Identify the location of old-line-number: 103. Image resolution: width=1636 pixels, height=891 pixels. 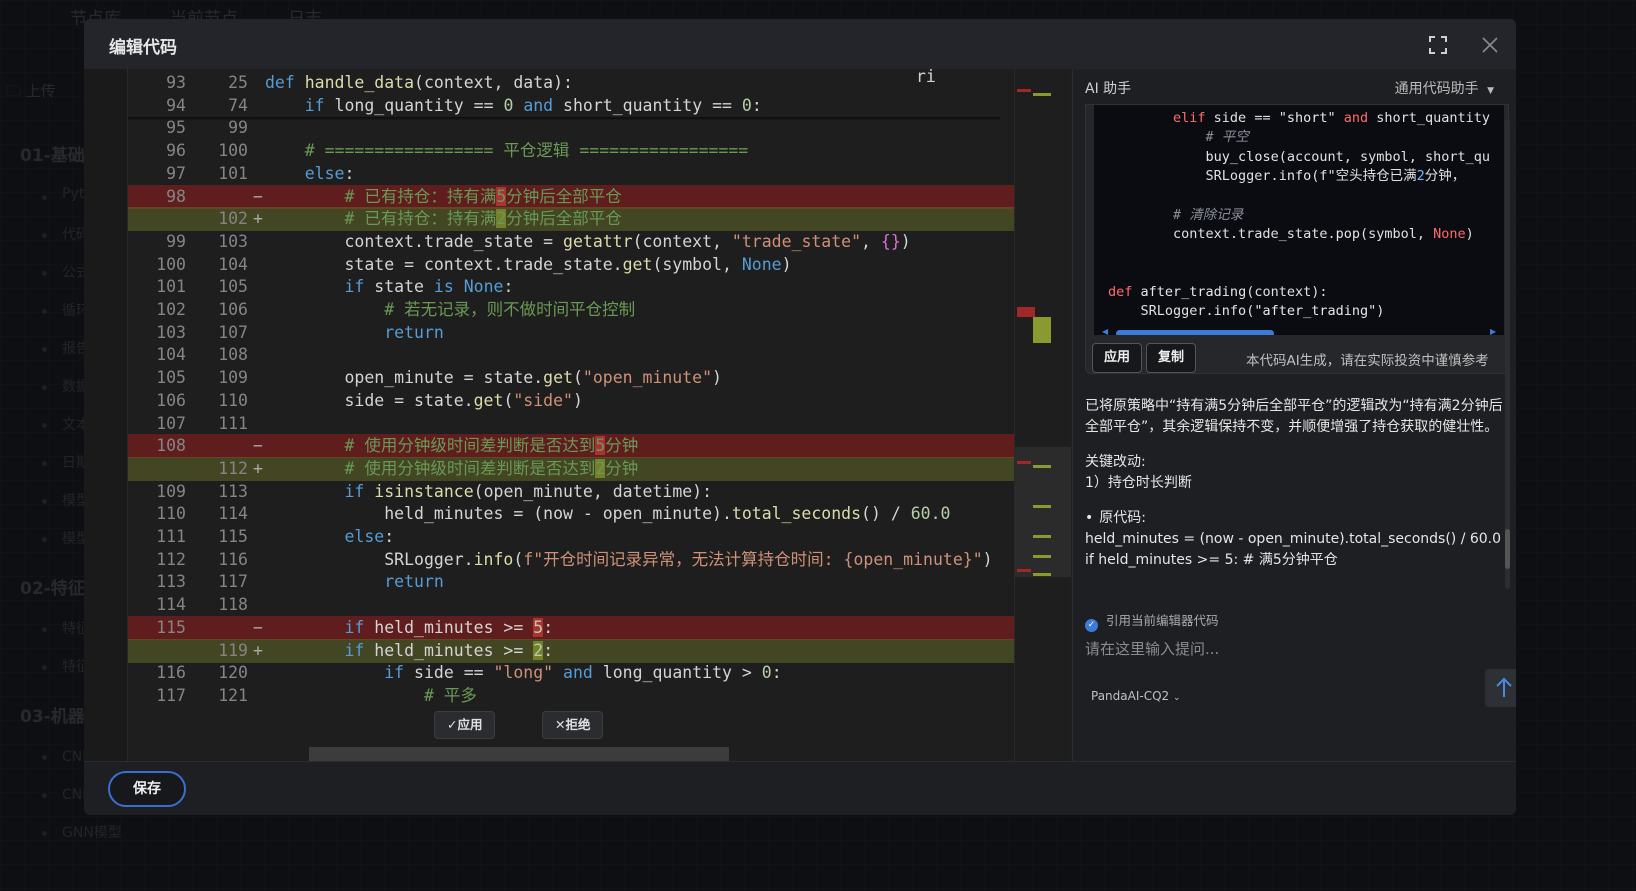
(171, 332).